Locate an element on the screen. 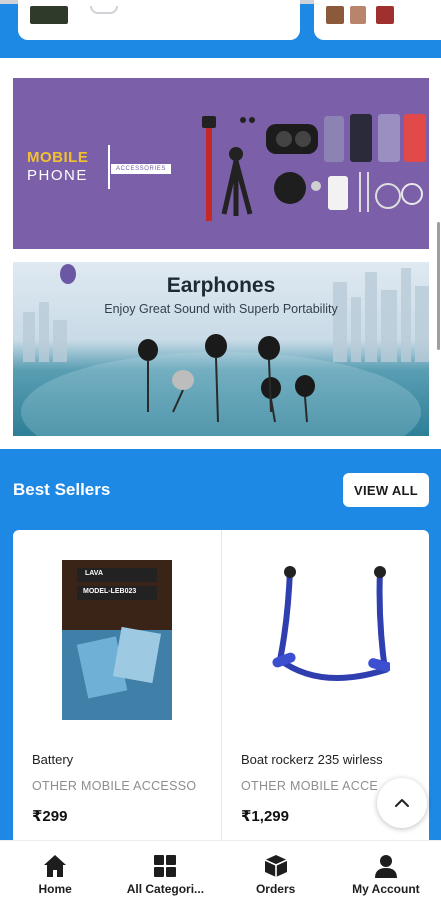 The width and height of the screenshot is (441, 900). nav-label: Home is located at coordinates (55, 889).